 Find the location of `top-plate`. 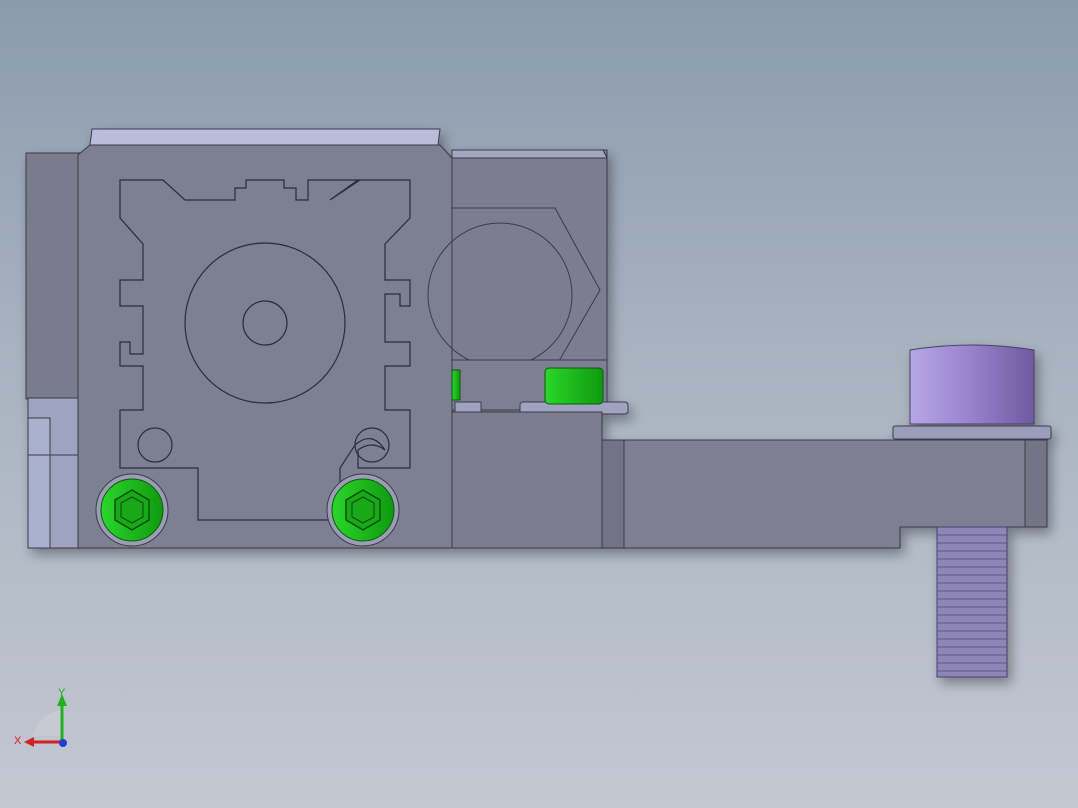

top-plate is located at coordinates (265, 137).